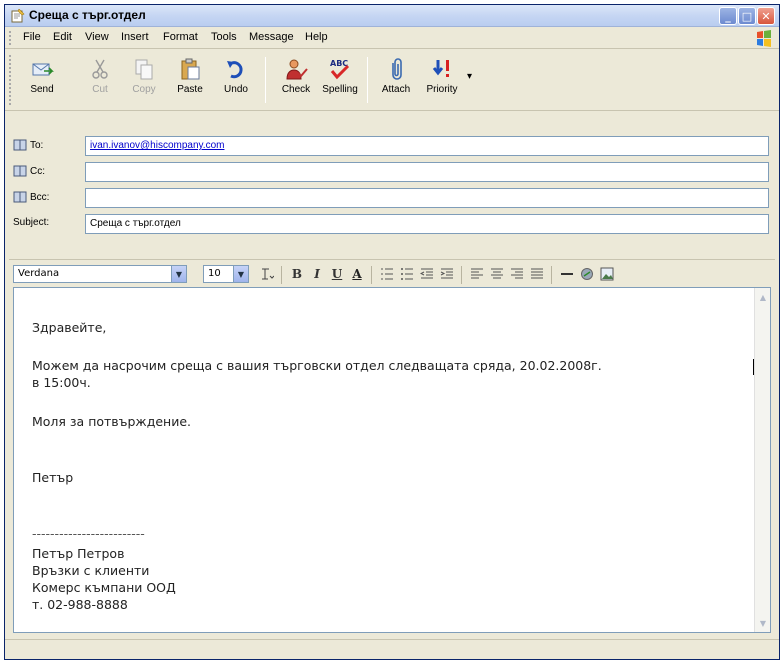 The height and width of the screenshot is (664, 784). Describe the element at coordinates (317, 274) in the screenshot. I see `italic-button: I` at that location.